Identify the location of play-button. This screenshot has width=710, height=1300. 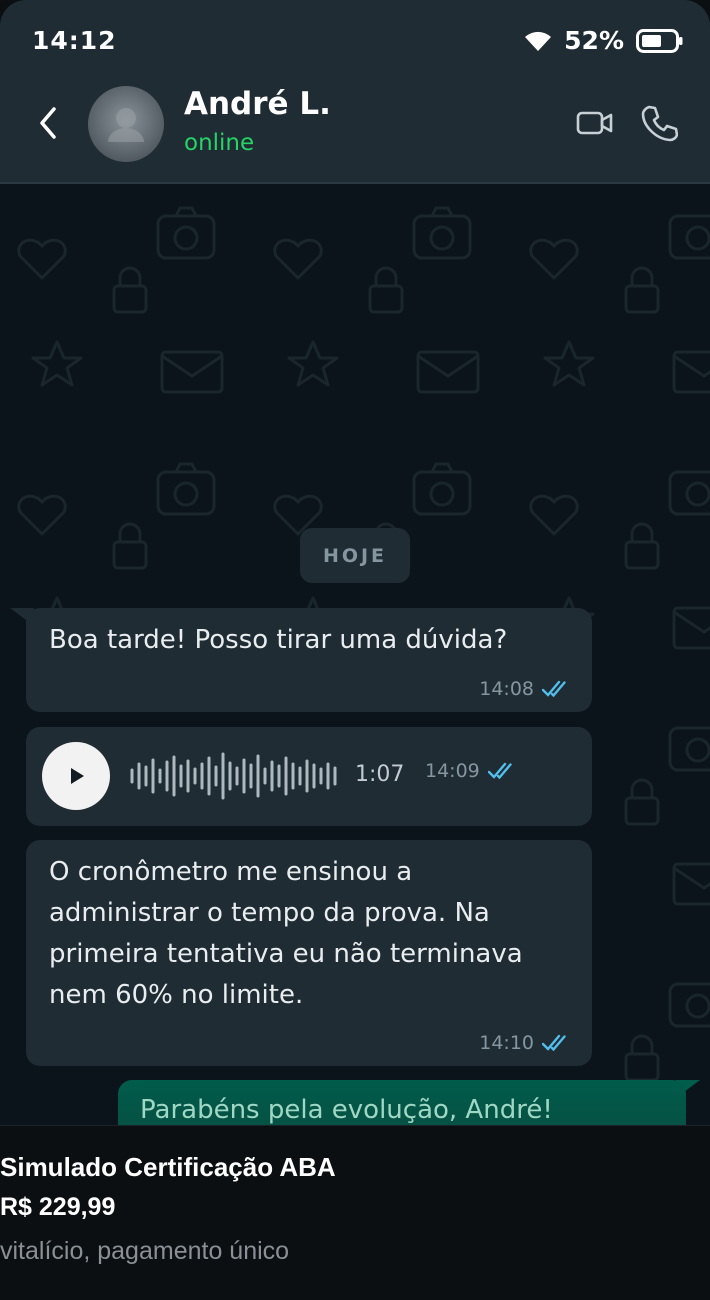
(76, 776).